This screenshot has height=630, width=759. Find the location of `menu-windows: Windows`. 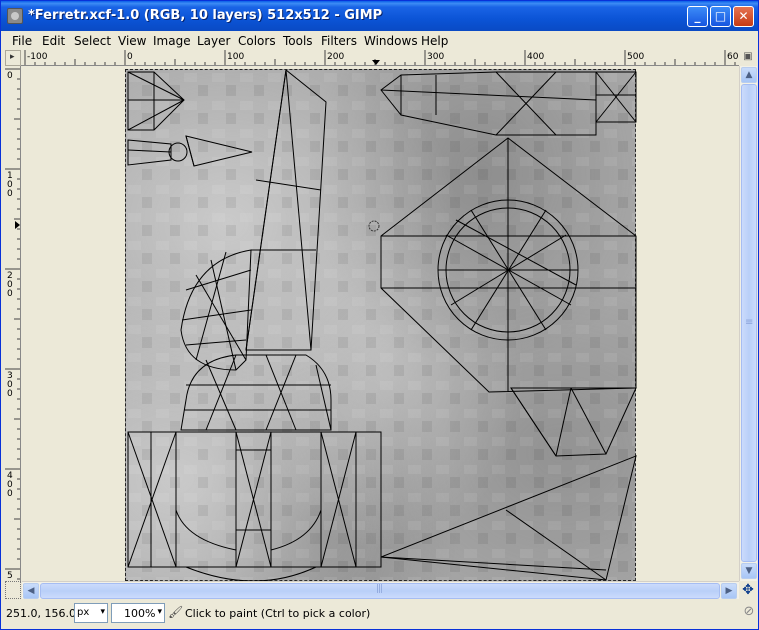

menu-windows: Windows is located at coordinates (391, 41).